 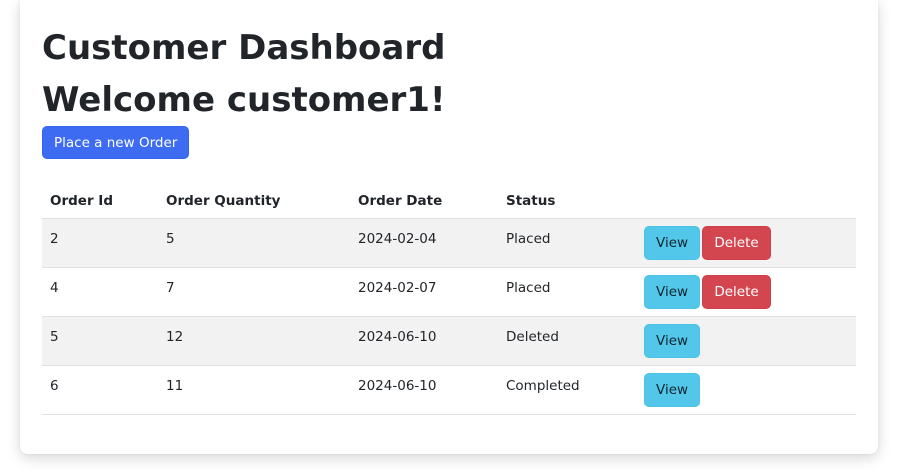 What do you see at coordinates (100, 292) in the screenshot?
I see `order-id-cell: 4` at bounding box center [100, 292].